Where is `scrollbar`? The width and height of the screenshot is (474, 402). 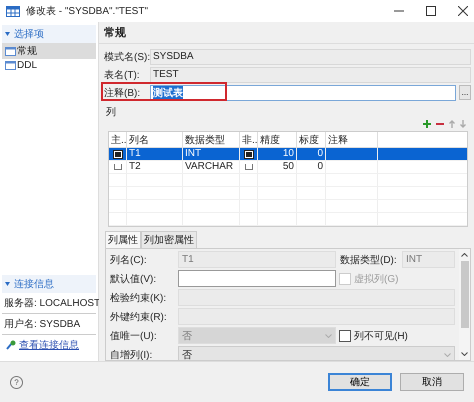
scrollbar is located at coordinates (464, 304).